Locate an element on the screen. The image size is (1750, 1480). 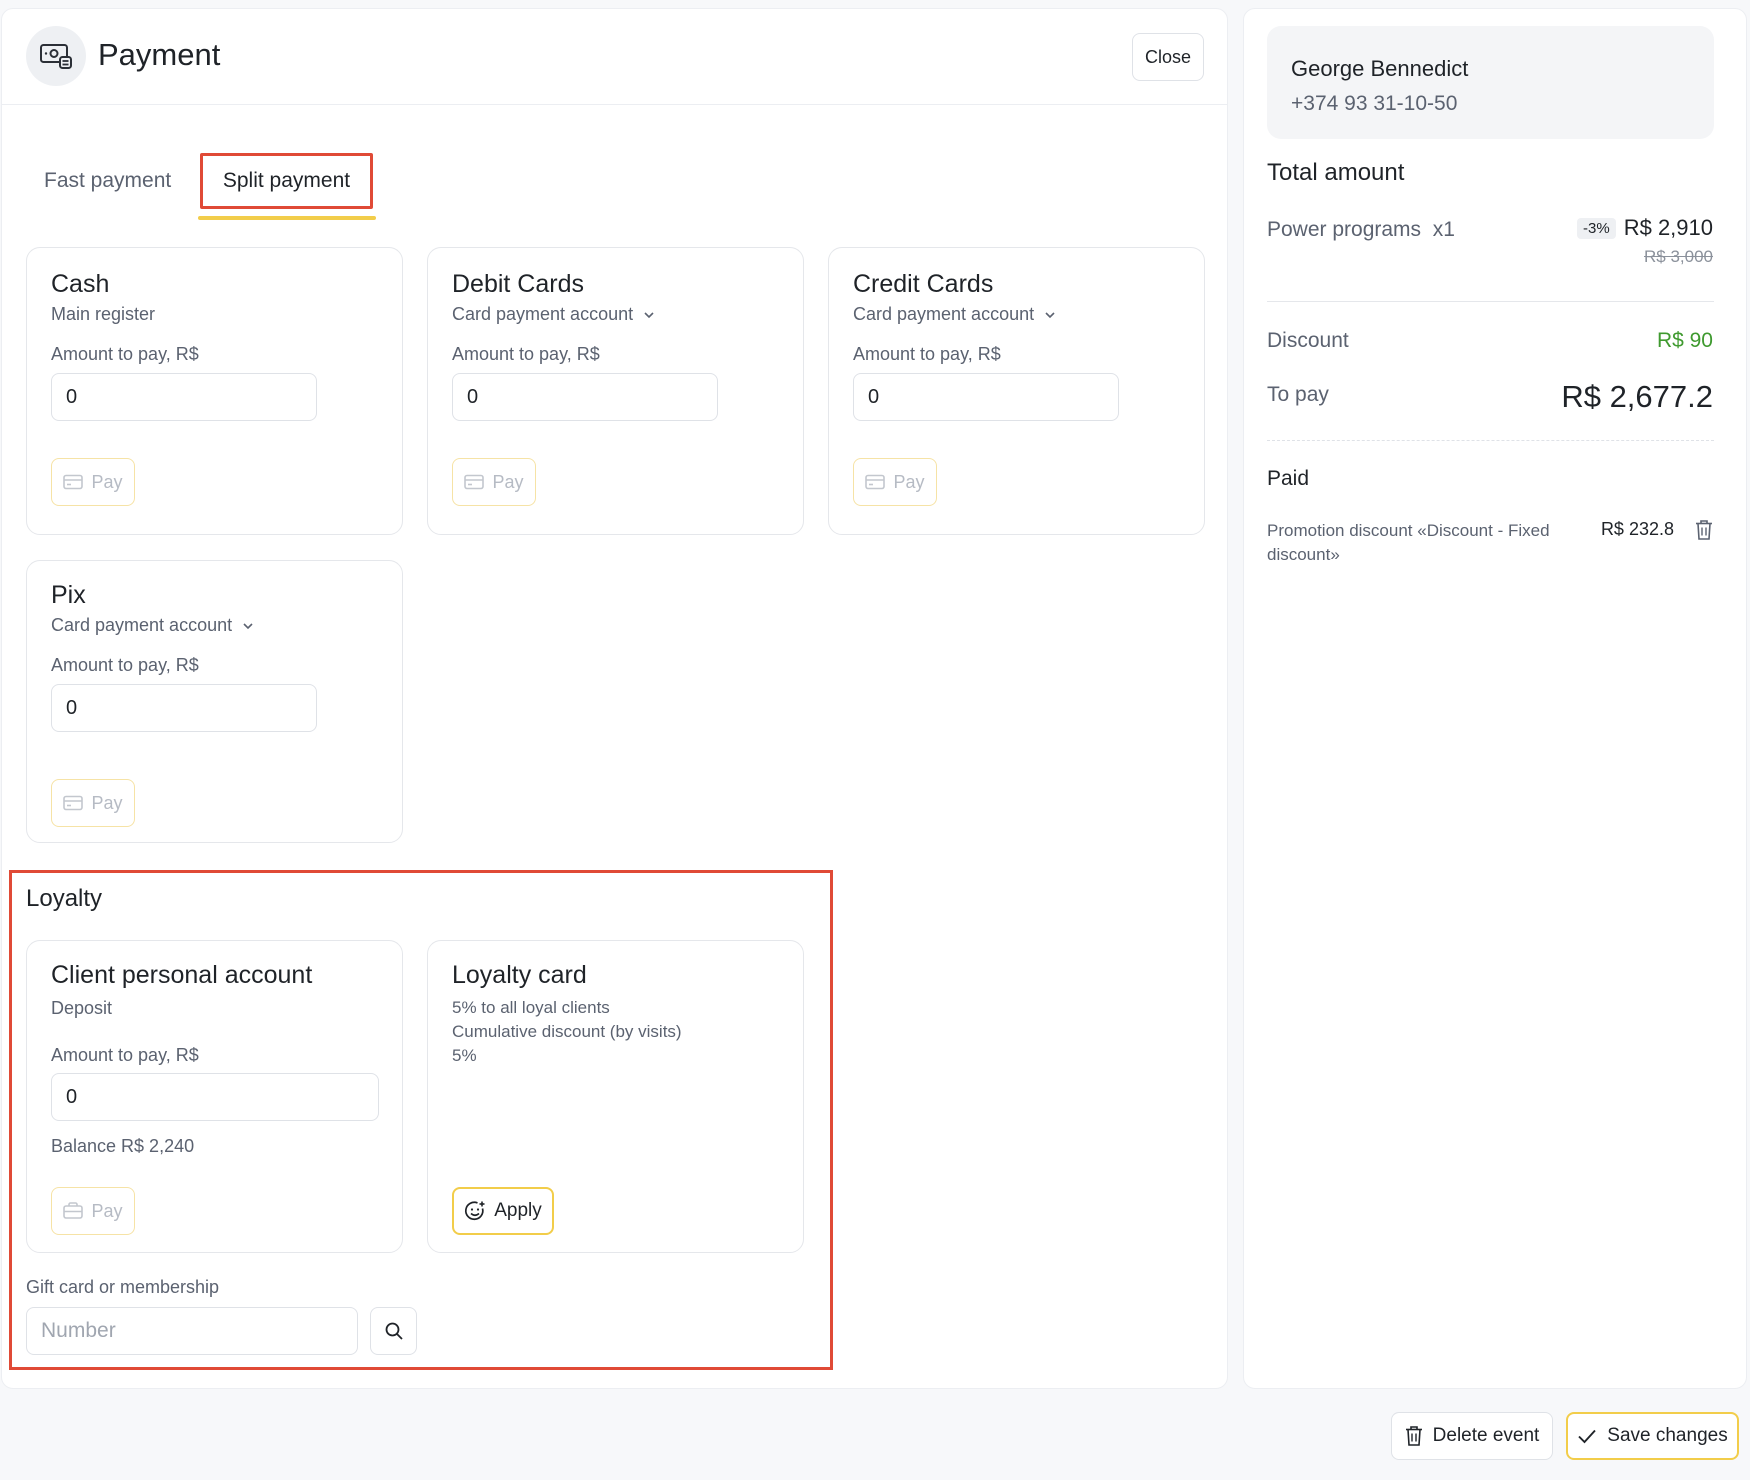
active-tab-indicator is located at coordinates (287, 218).